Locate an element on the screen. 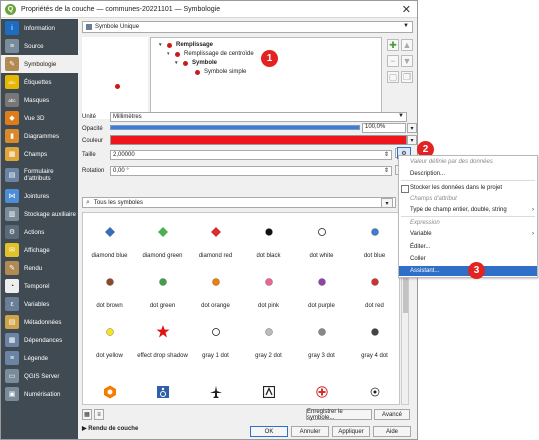 This screenshot has height=440, width=539. symbol-library-item: gray 4 dot is located at coordinates (373, 342).